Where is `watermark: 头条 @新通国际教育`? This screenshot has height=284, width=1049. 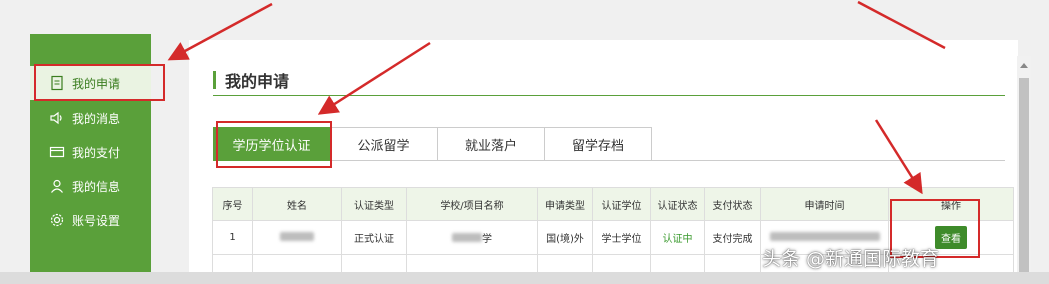 watermark: 头条 @新通国际教育 is located at coordinates (851, 259).